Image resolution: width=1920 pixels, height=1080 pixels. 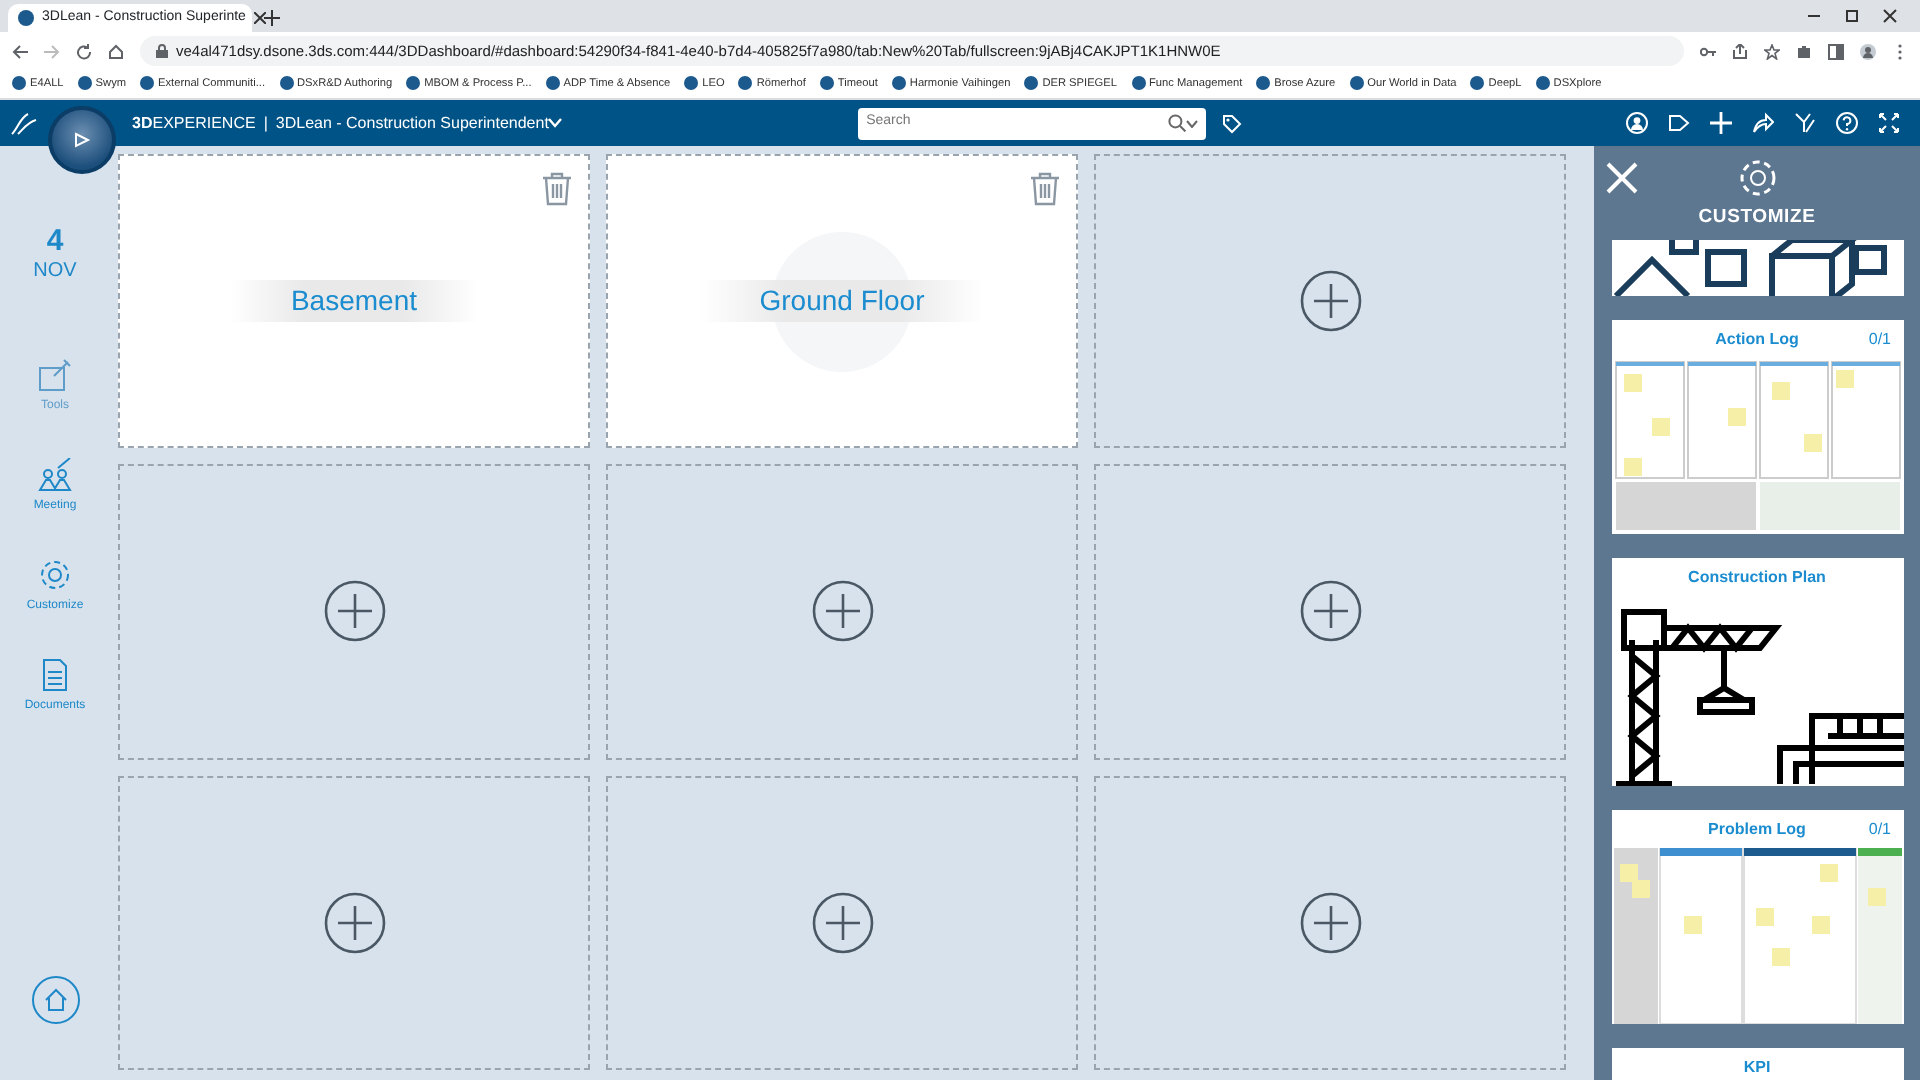 I want to click on document-icon, so click(x=54, y=675).